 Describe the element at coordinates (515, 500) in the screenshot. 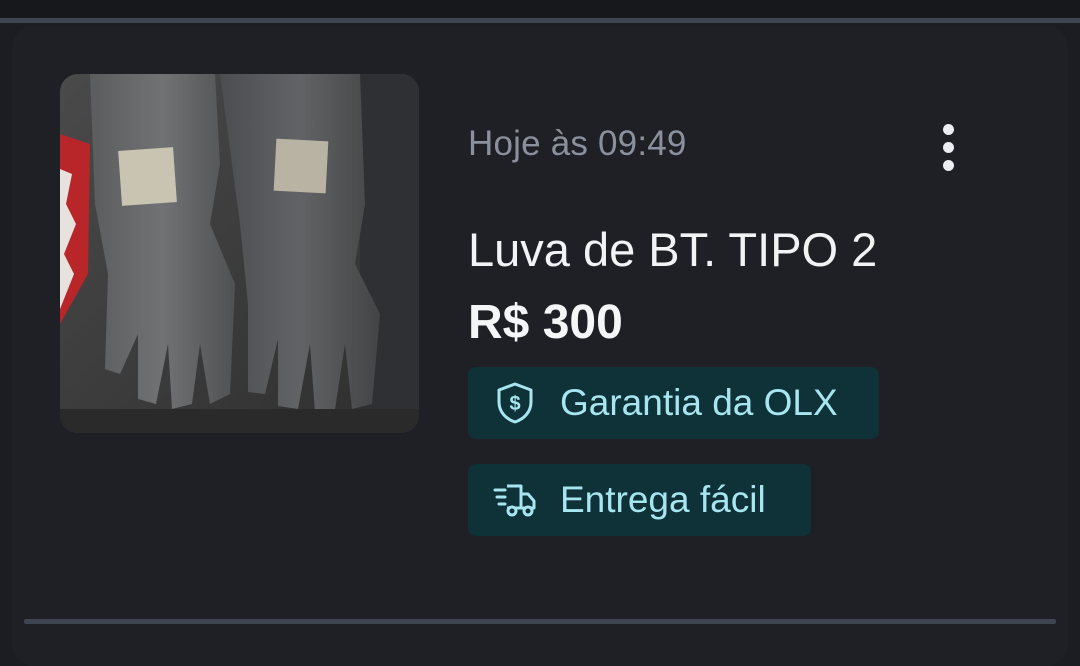

I see `delivery-truck-icon` at that location.